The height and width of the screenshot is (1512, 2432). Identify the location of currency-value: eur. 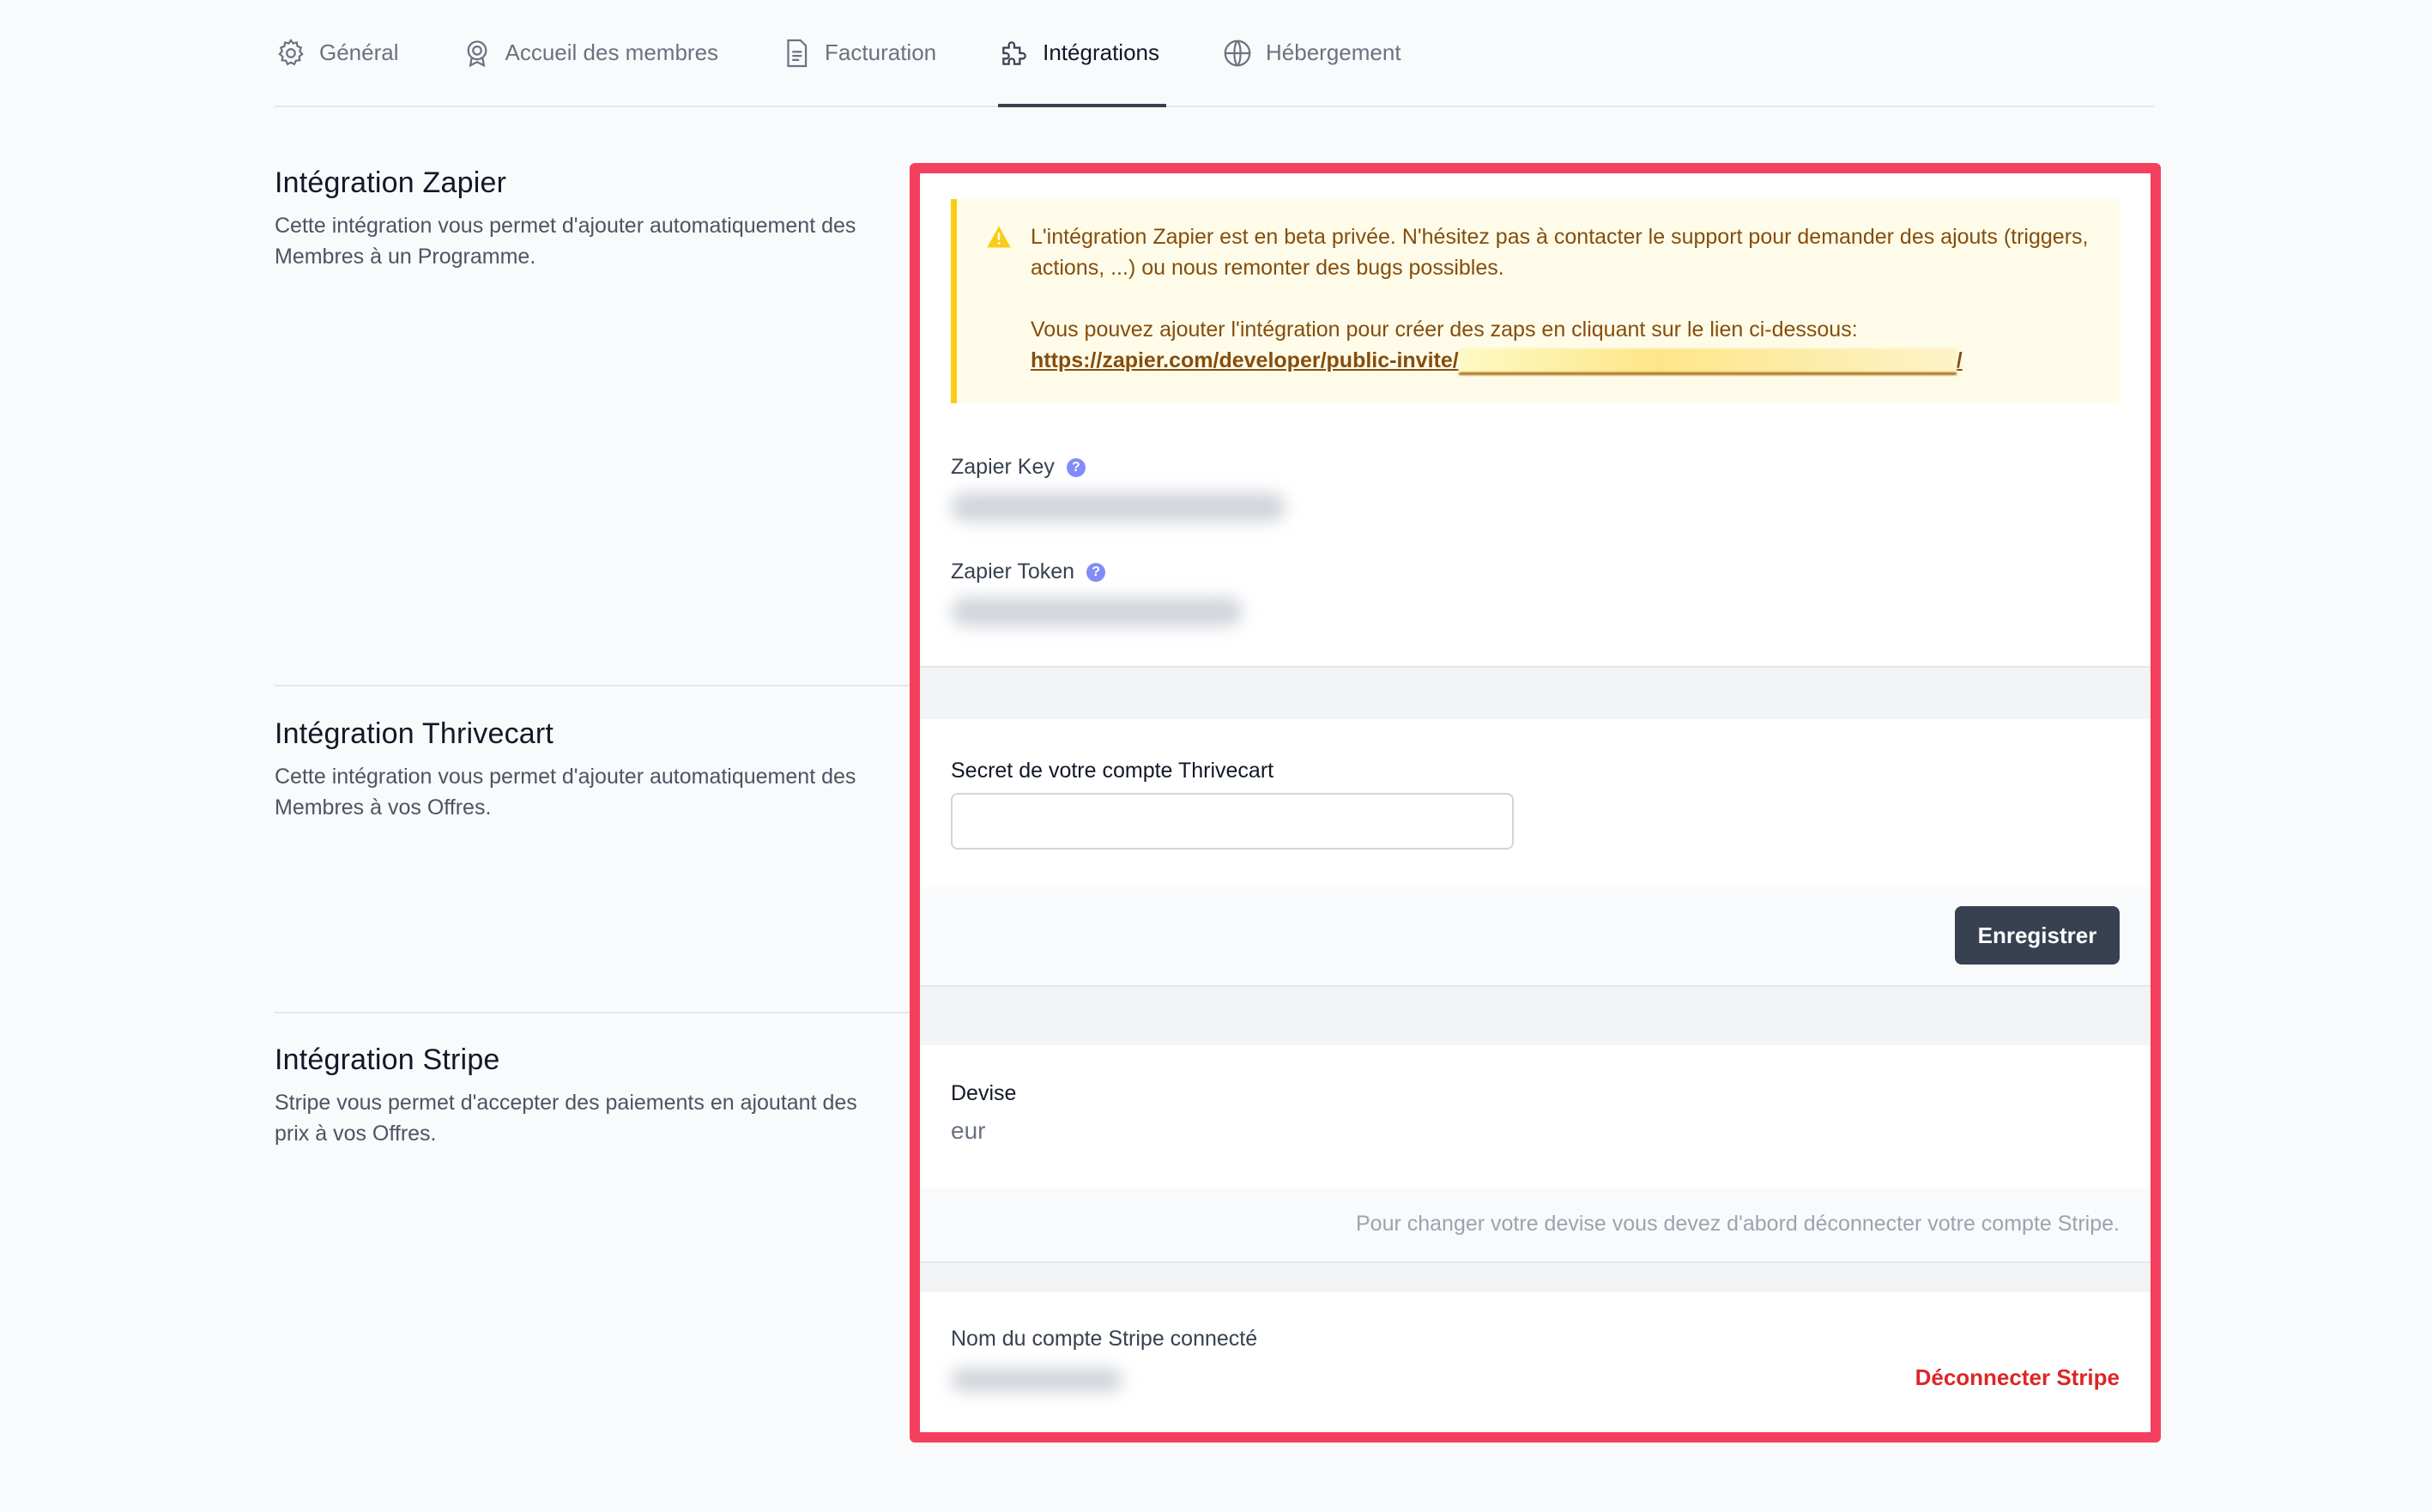
(968, 1130).